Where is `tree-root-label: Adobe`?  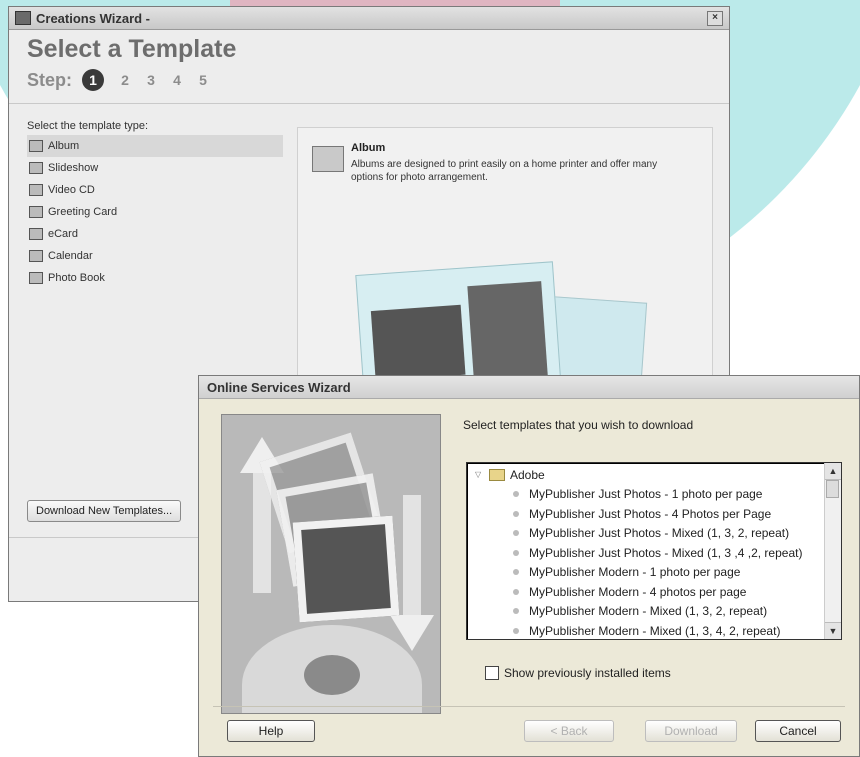 tree-root-label: Adobe is located at coordinates (527, 474).